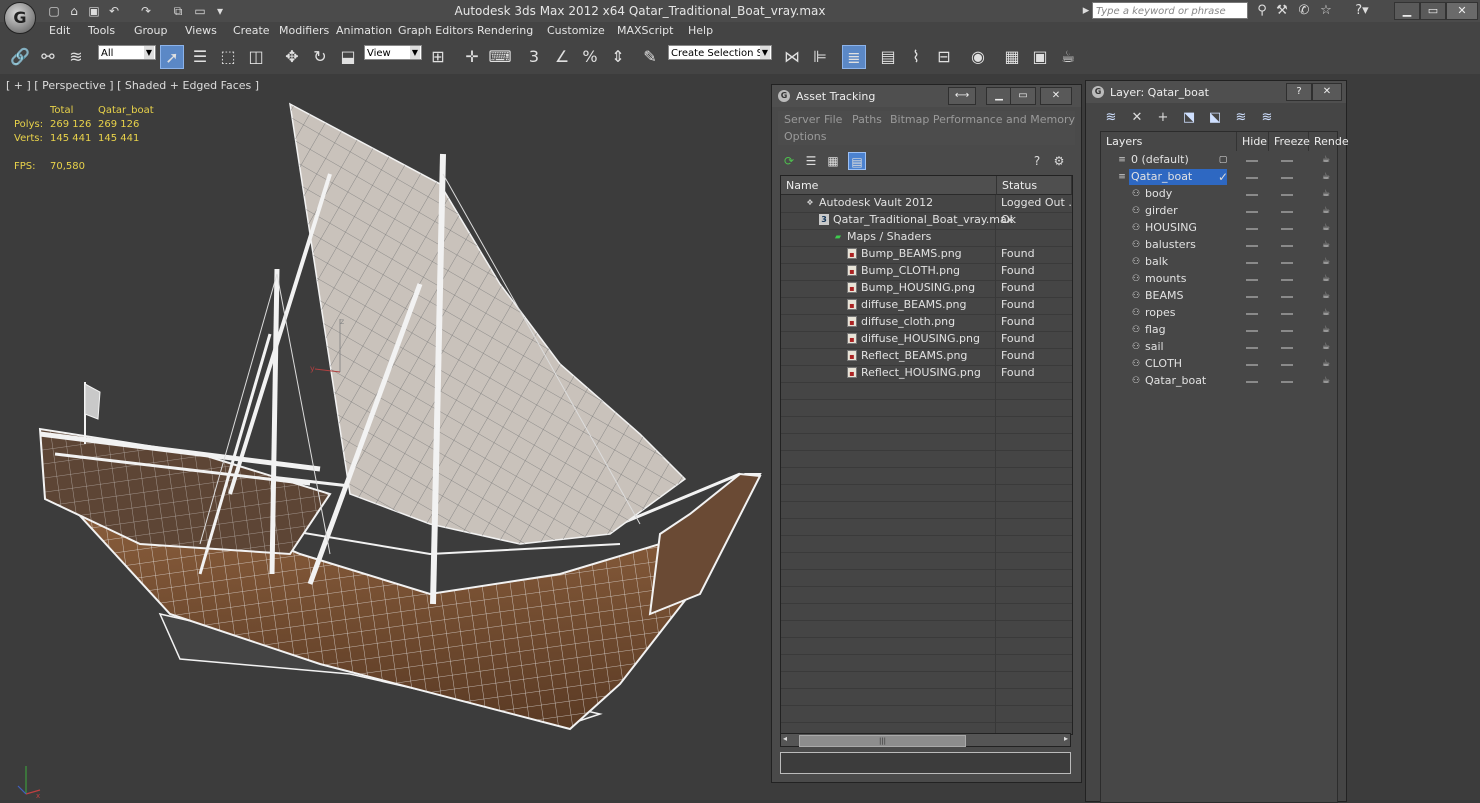 The height and width of the screenshot is (803, 1480). Describe the element at coordinates (1178, 177) in the screenshot. I see `layer-name: Qatar_boat` at that location.